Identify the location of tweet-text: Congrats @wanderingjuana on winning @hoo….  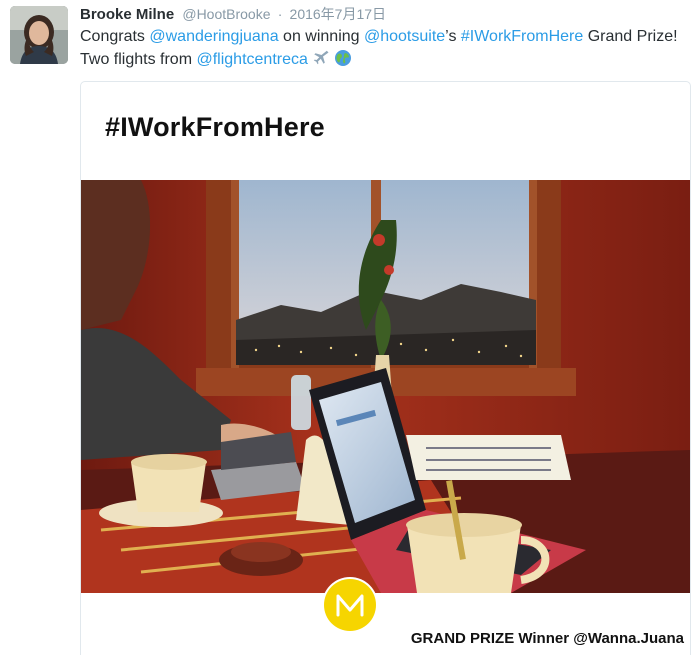
(385, 48).